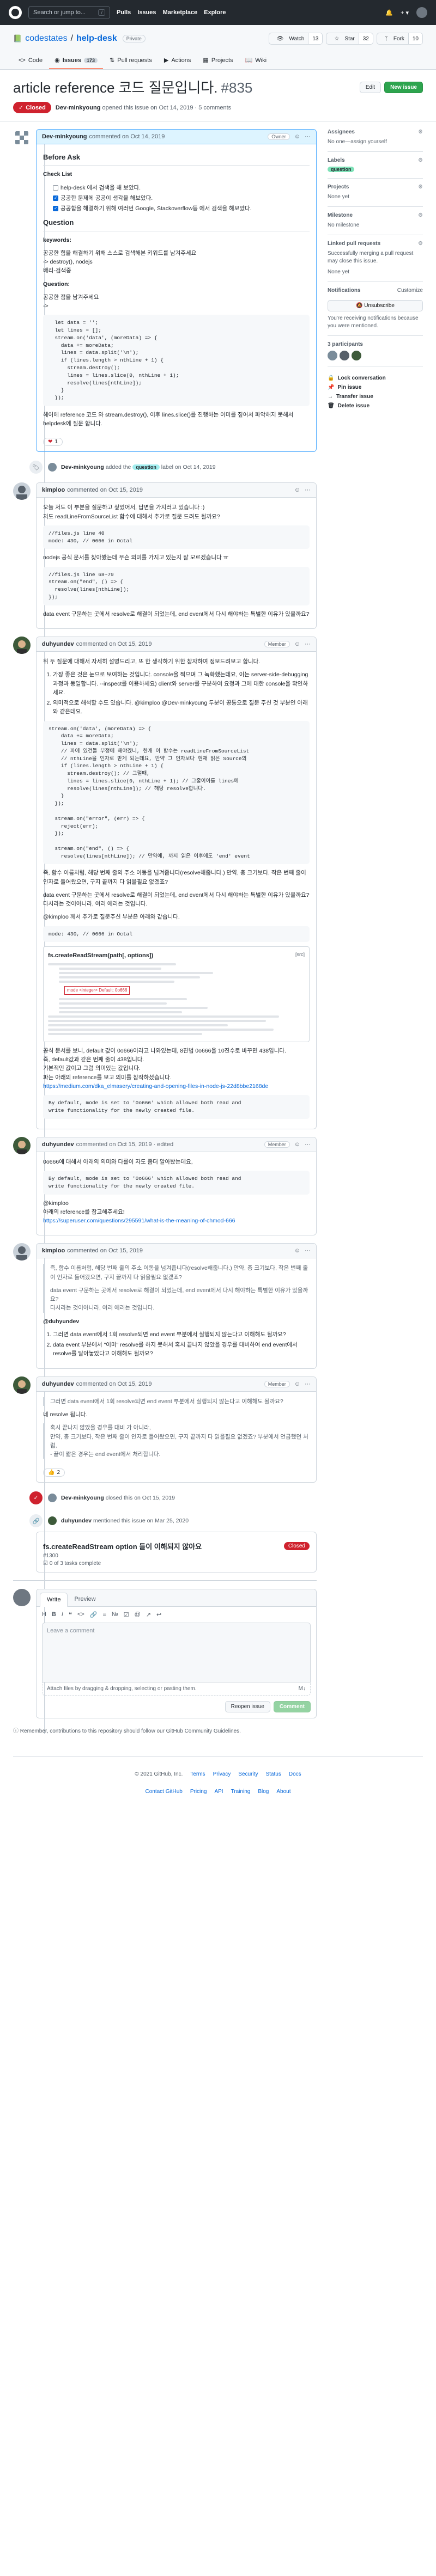  What do you see at coordinates (94, 1614) in the screenshot?
I see `link-icon: 🔗` at bounding box center [94, 1614].